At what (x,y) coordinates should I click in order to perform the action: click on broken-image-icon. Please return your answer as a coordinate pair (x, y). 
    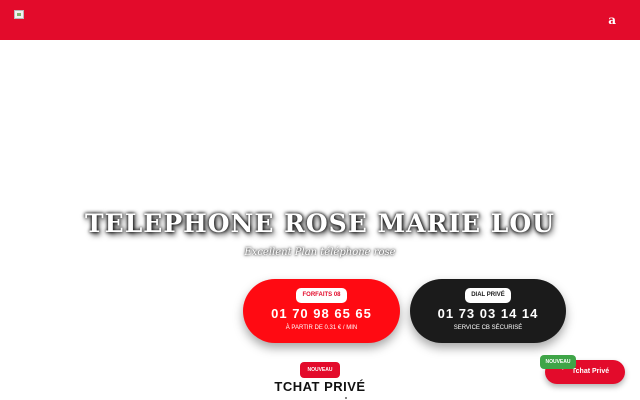
    Looking at the image, I should click on (19, 14).